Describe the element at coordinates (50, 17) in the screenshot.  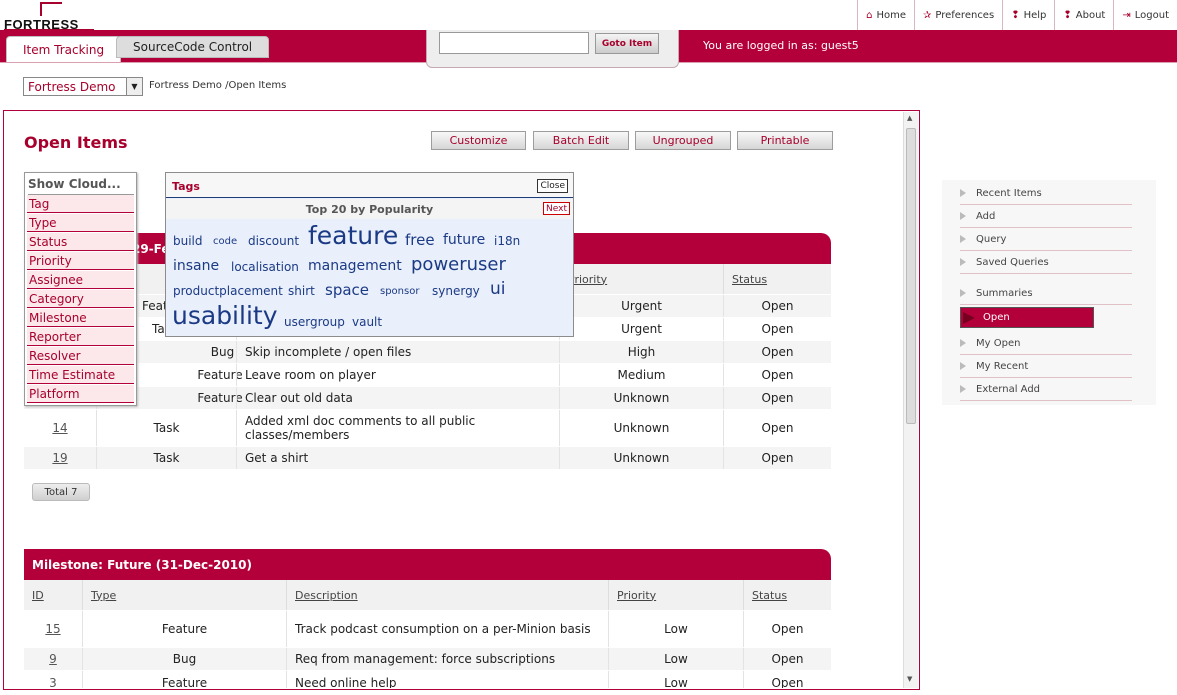
I see `fortress-logo: FORTRESS` at that location.